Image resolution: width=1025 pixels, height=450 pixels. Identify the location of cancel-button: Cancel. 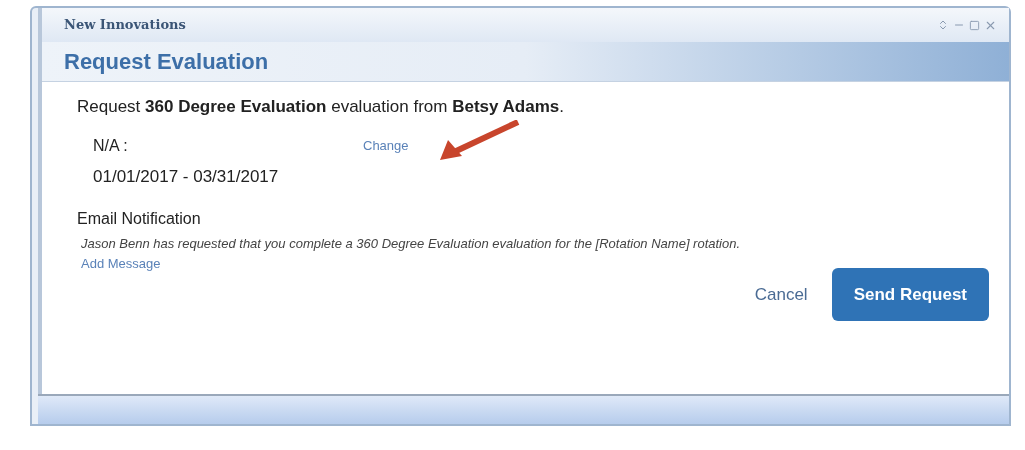
(781, 294).